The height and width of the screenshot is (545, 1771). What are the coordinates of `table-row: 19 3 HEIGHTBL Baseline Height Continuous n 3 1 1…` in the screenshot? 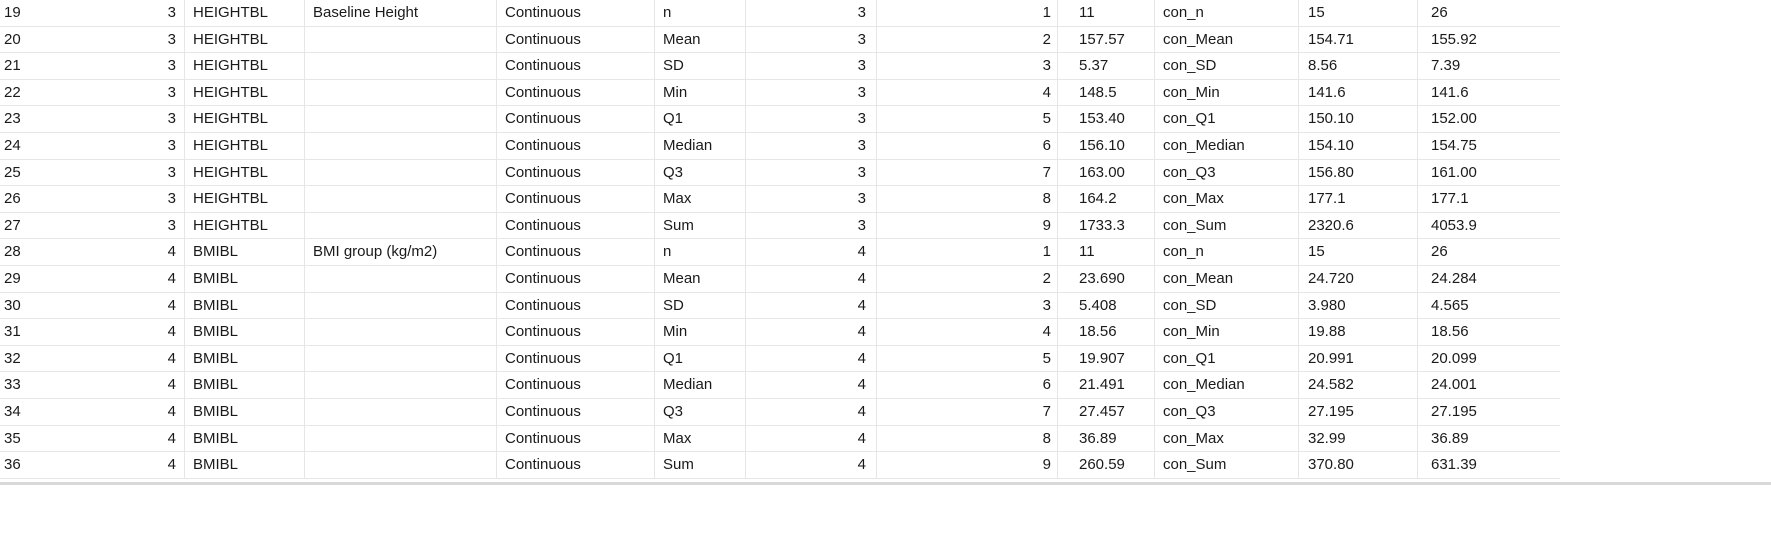 It's located at (780, 13).